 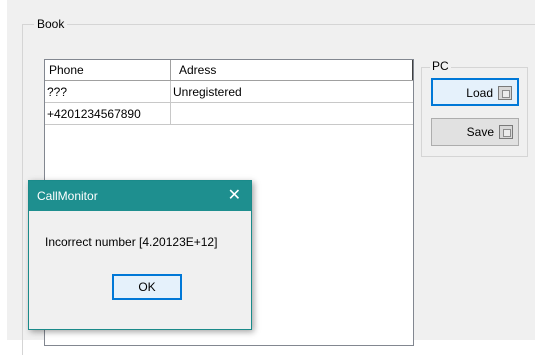 I want to click on dialog-message: Incorrect number [4.20123E+12], so click(x=131, y=242).